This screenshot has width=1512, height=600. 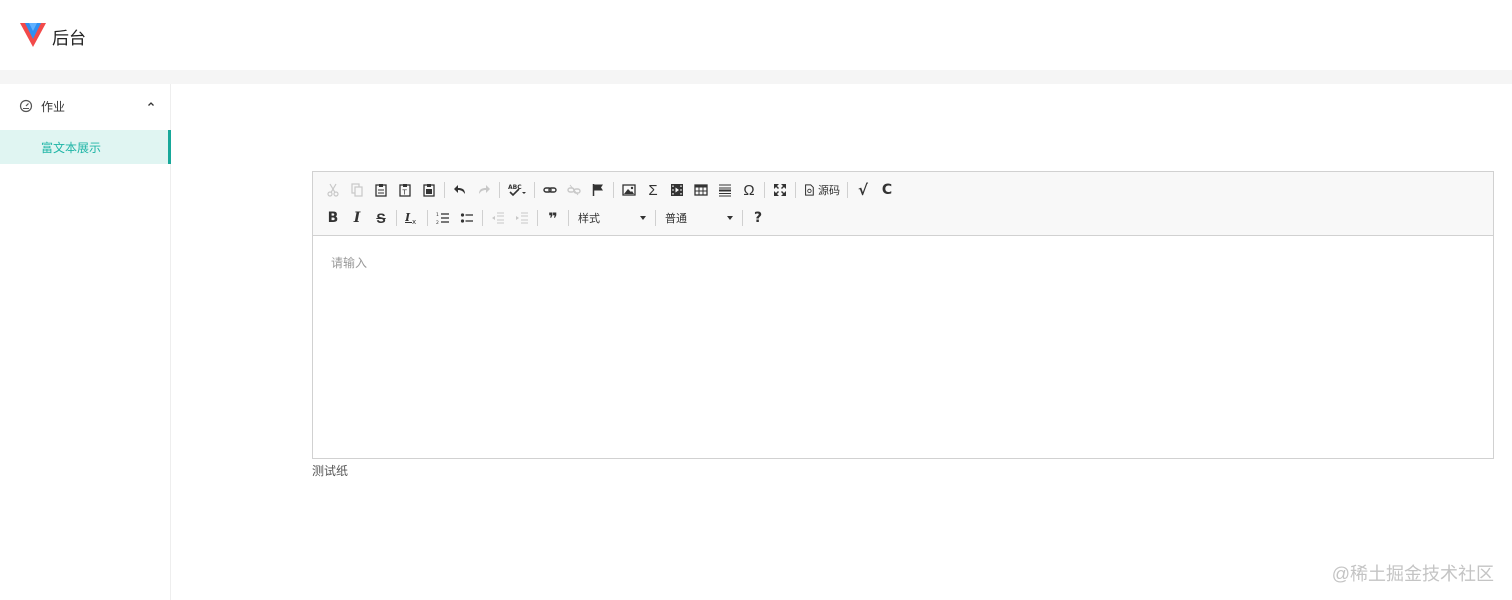 What do you see at coordinates (907, 190) in the screenshot?
I see `toolbar-row-1: T ABC Σ Ω 源码 √ C` at bounding box center [907, 190].